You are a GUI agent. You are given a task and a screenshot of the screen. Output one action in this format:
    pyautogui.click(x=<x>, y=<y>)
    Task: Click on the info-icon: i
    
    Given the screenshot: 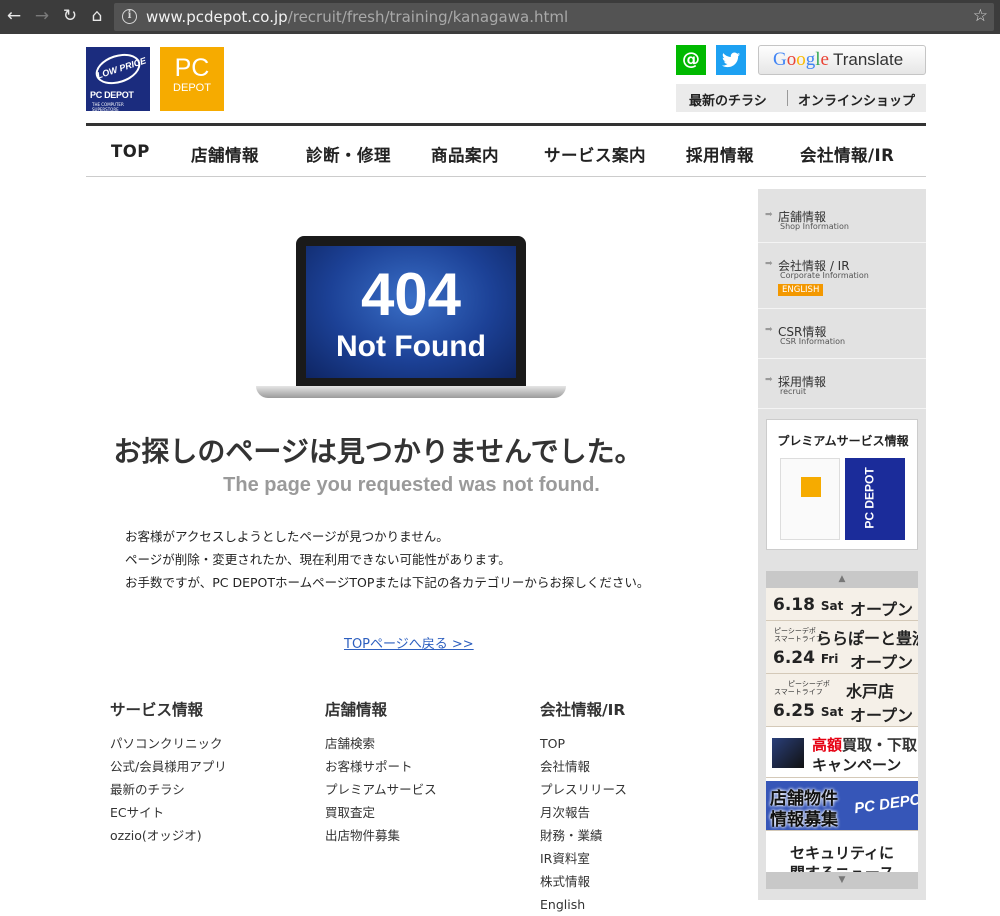 What is the action you would take?
    pyautogui.click(x=129, y=16)
    